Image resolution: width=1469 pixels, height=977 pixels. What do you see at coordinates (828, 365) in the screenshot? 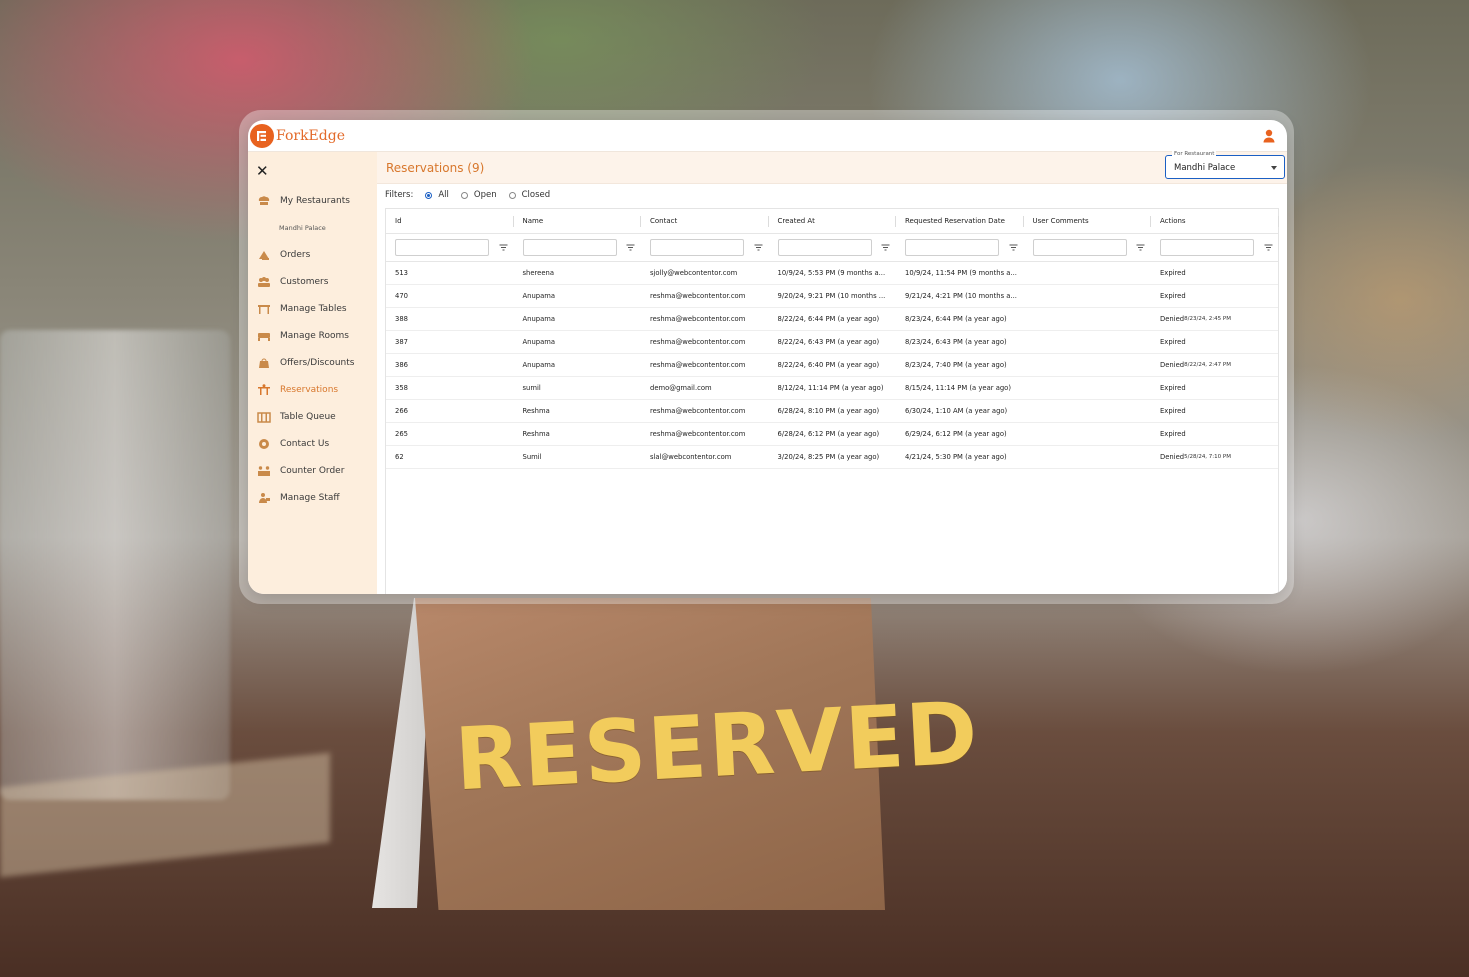
I see `cell-created-text: 8/22/24, 6:40 PM (a year ago)` at bounding box center [828, 365].